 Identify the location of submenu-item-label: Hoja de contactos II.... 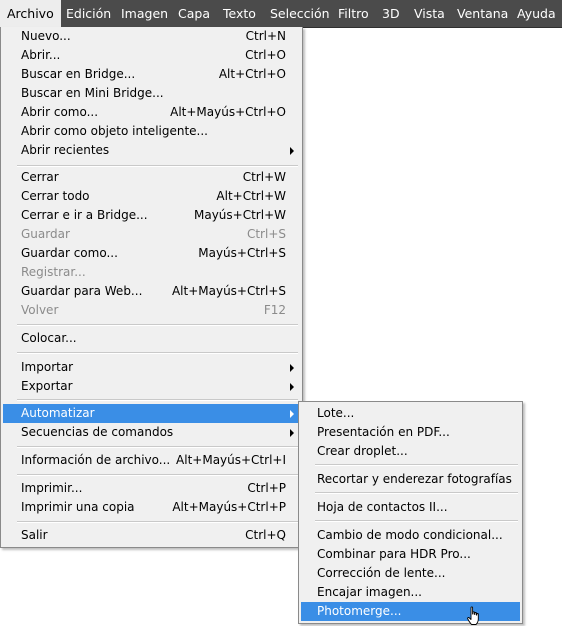
(382, 507).